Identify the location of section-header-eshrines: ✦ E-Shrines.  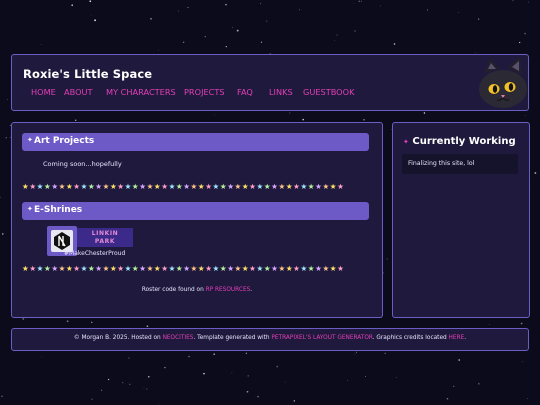
(195, 211).